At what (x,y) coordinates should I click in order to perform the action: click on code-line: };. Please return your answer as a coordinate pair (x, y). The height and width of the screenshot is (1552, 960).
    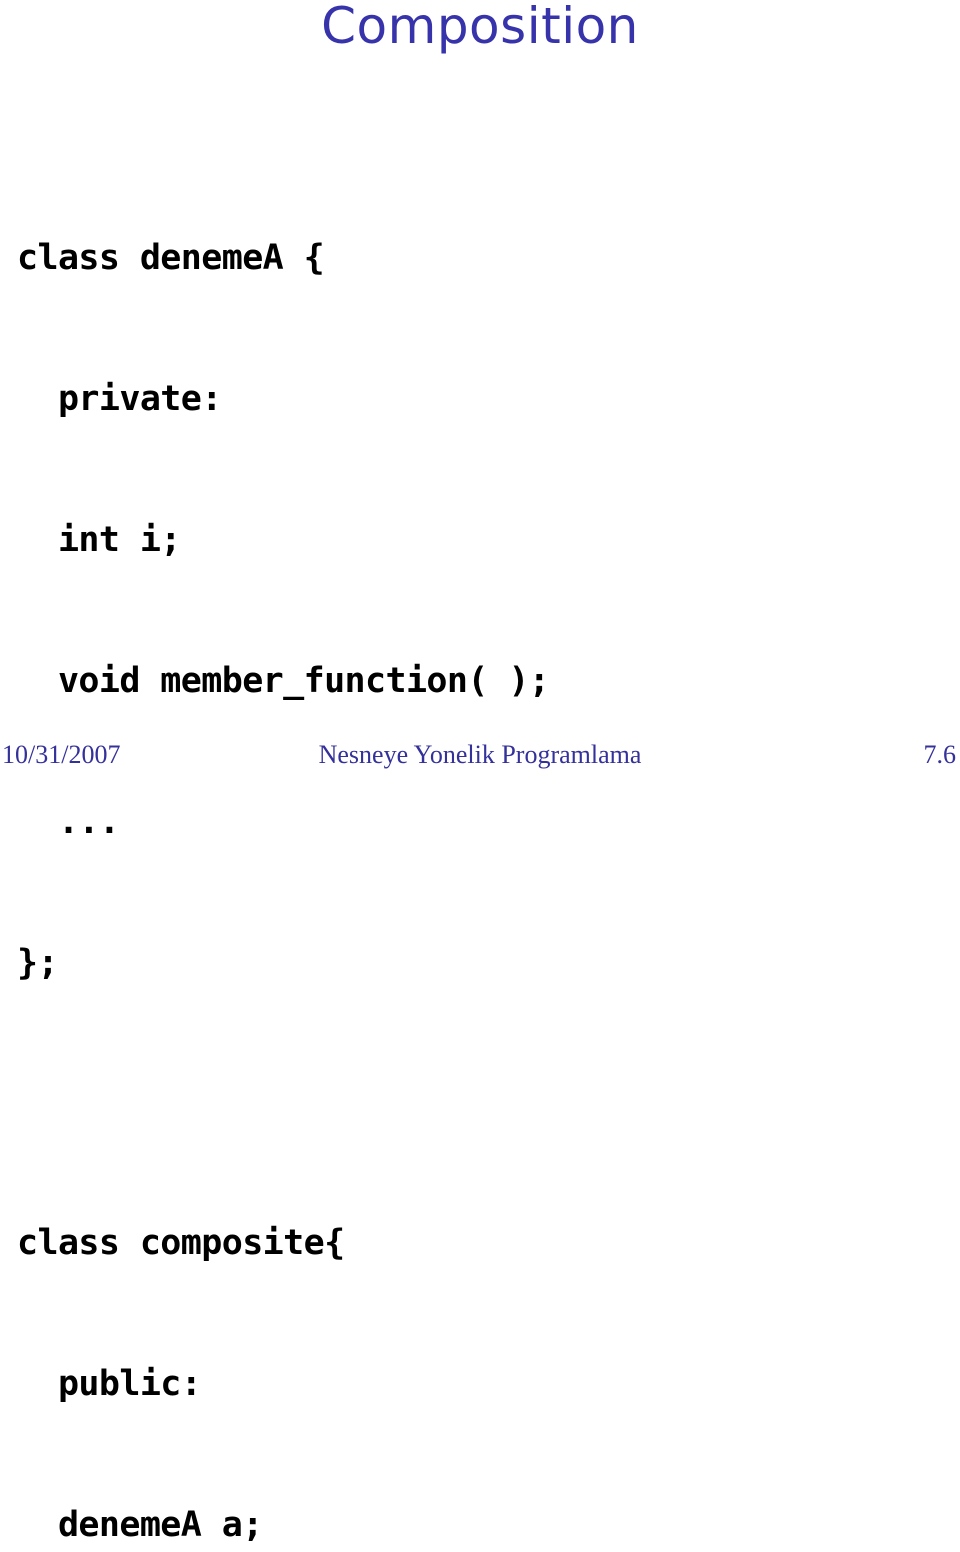
    Looking at the image, I should click on (38, 963).